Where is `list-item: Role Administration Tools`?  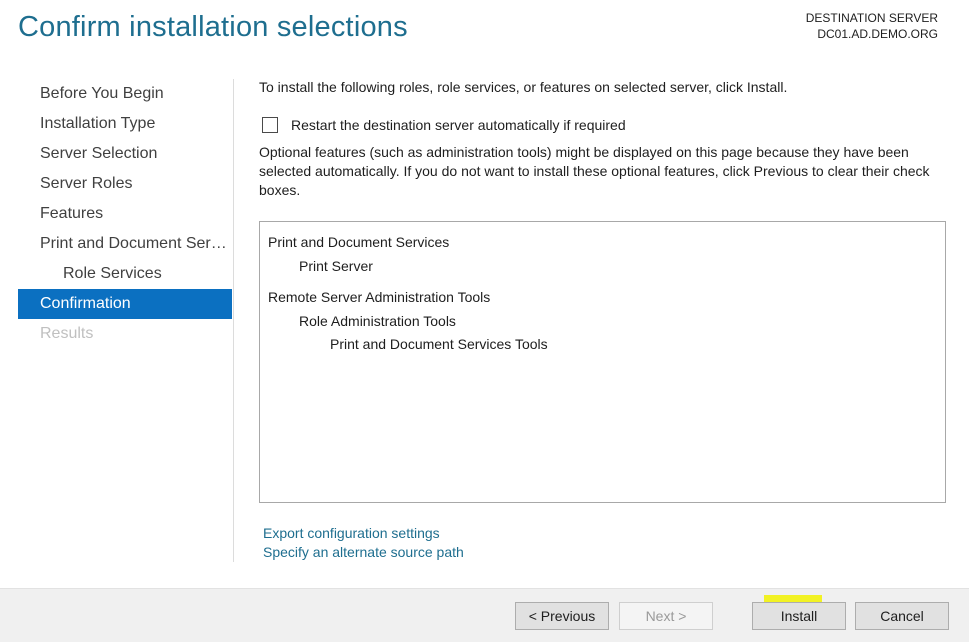 list-item: Role Administration Tools is located at coordinates (377, 320).